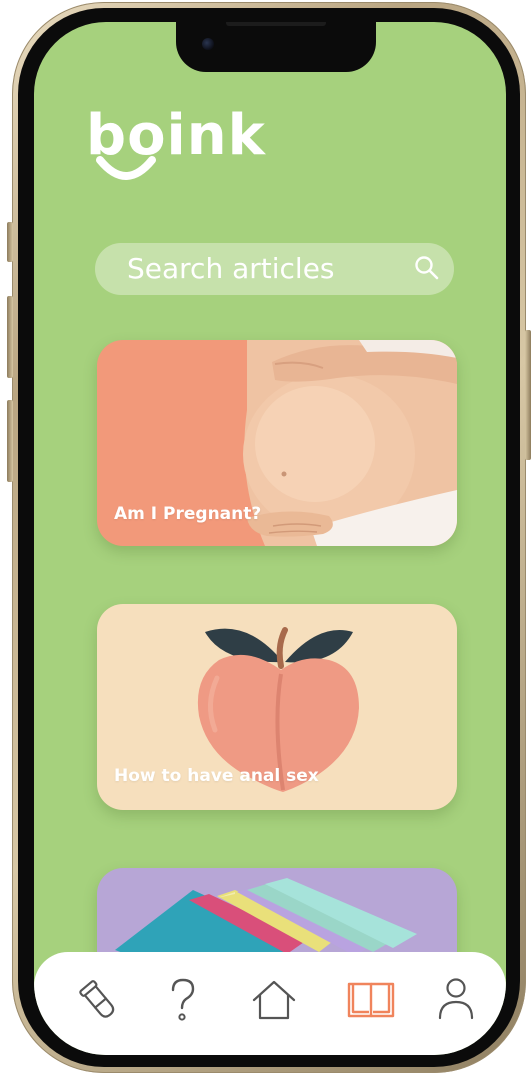 The image size is (531, 1075). I want to click on front-camera, so click(208, 44).